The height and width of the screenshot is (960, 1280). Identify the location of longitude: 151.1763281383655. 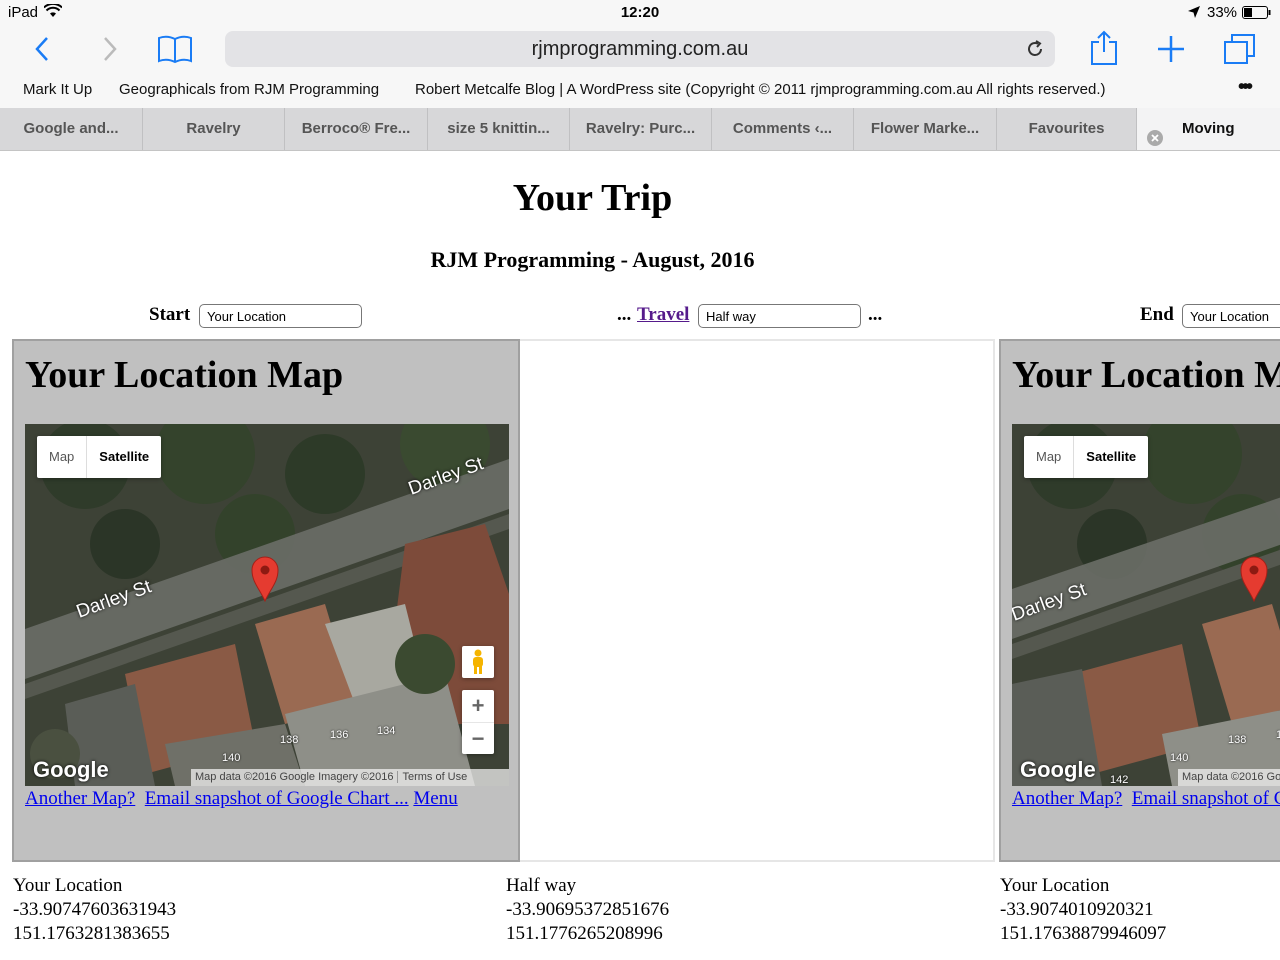
(91, 933).